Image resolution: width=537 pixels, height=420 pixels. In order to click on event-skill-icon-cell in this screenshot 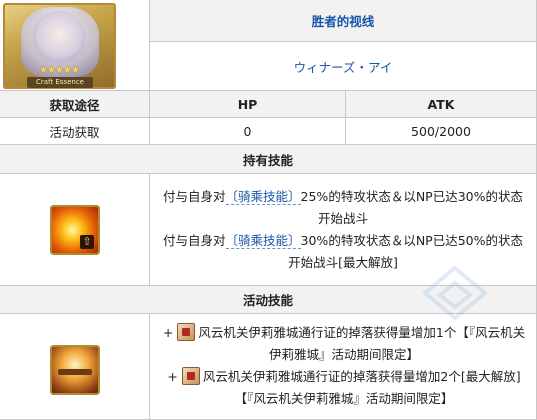, I will do `click(75, 367)`.